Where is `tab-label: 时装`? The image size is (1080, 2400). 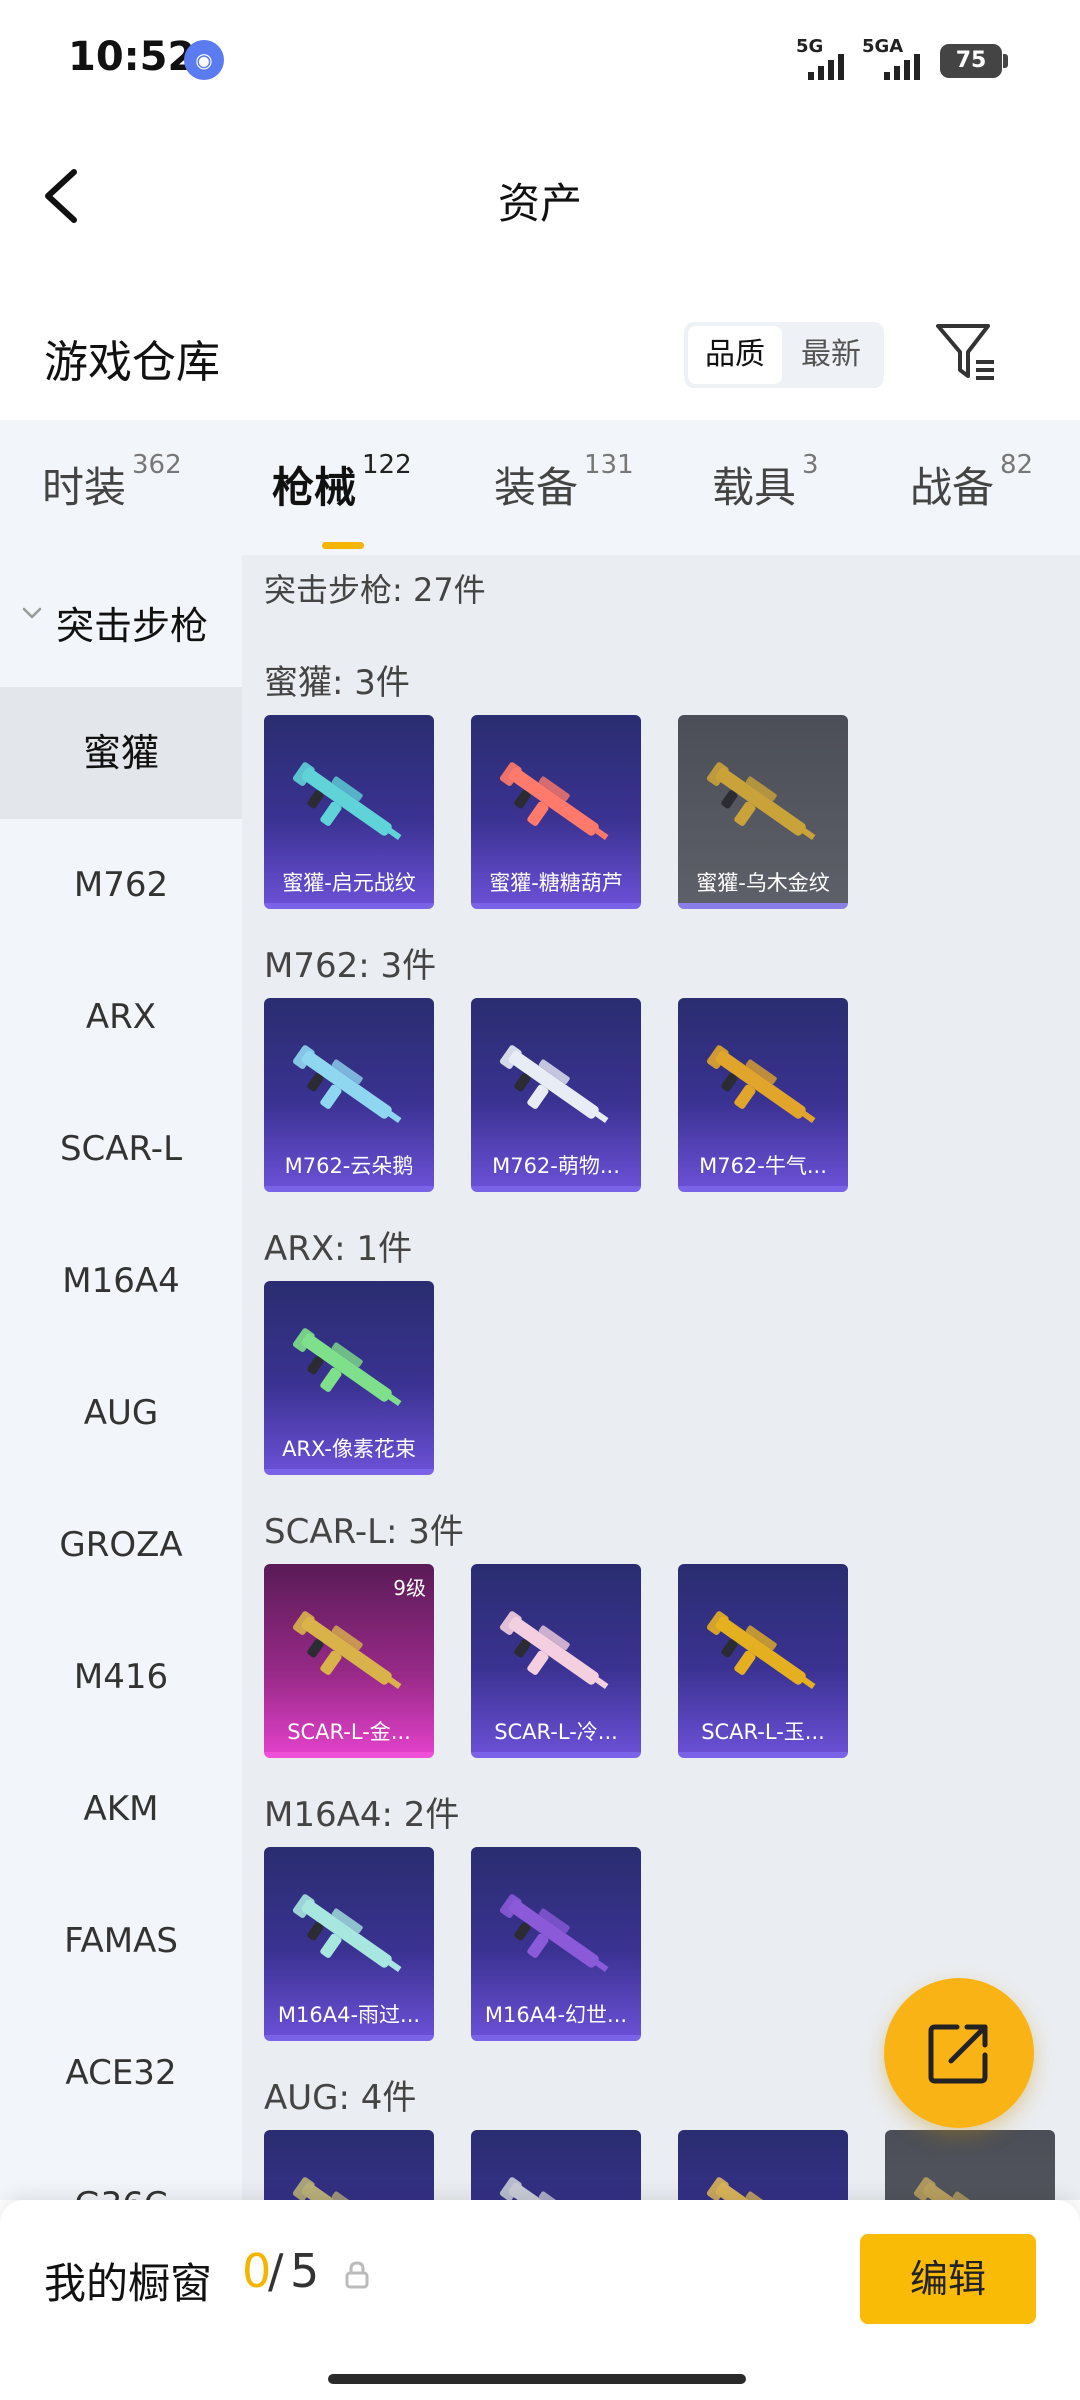 tab-label: 时装 is located at coordinates (84, 487).